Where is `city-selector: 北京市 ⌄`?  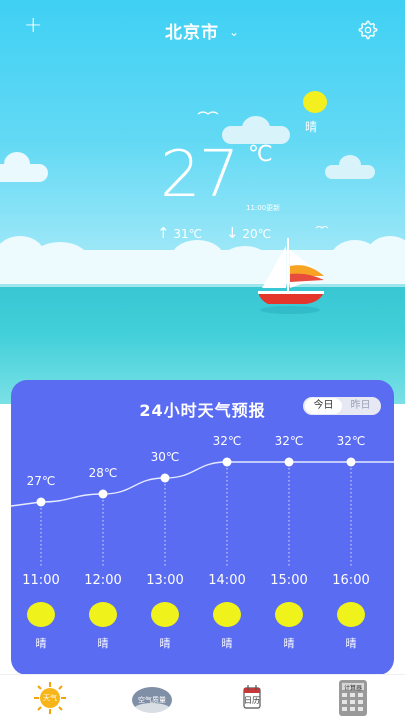
city-selector: 北京市 ⌄ is located at coordinates (202, 30).